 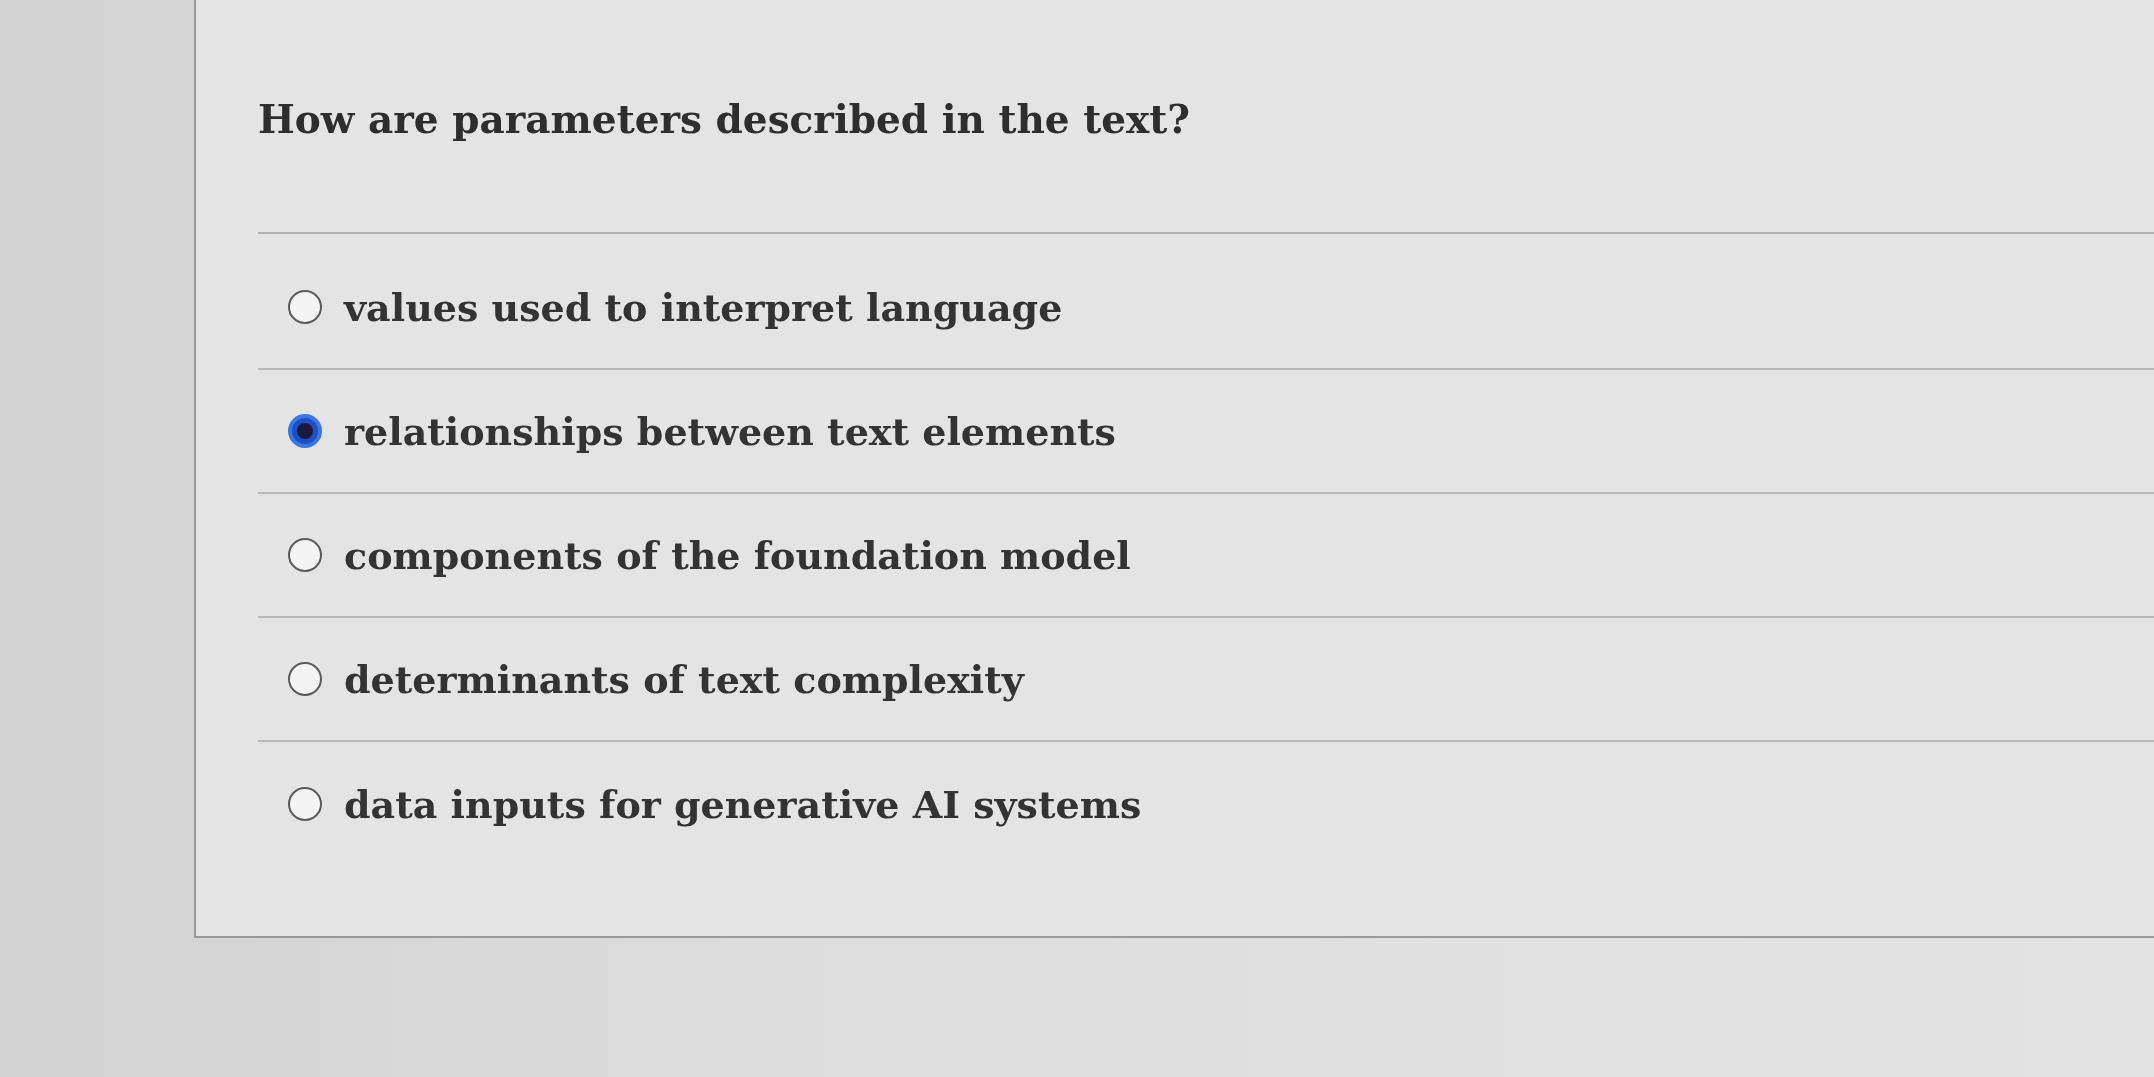 What do you see at coordinates (737, 555) in the screenshot?
I see `option-label: components of the foundation model` at bounding box center [737, 555].